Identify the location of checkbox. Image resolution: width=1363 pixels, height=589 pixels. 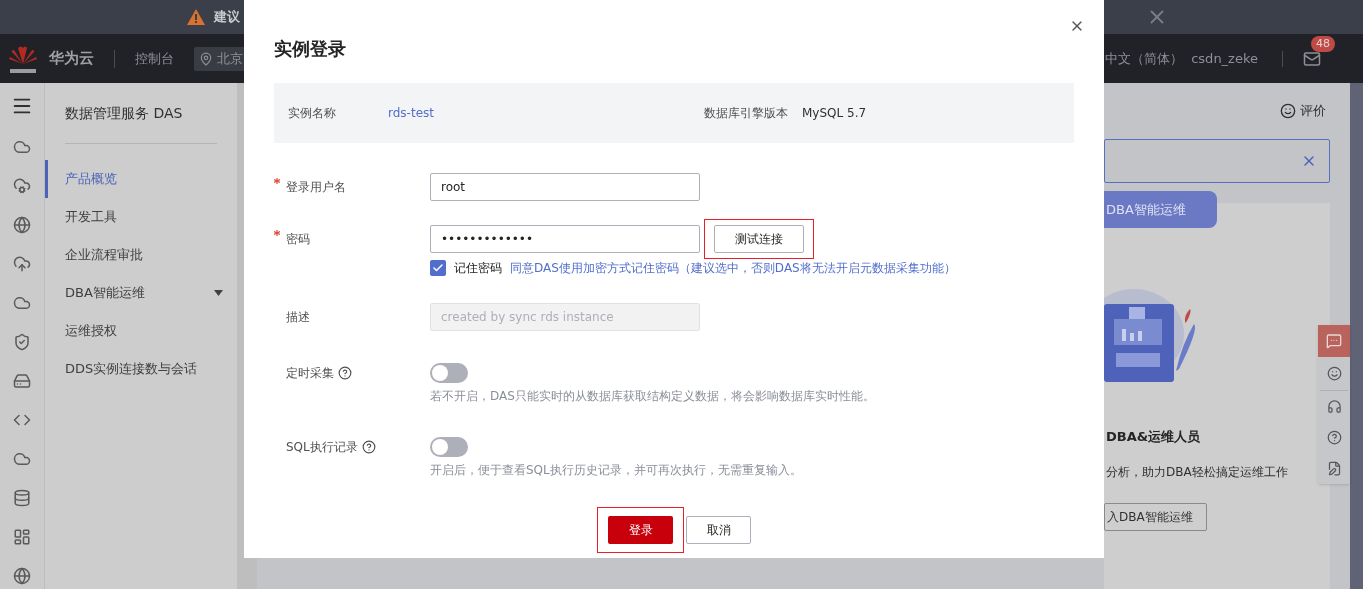
(438, 268).